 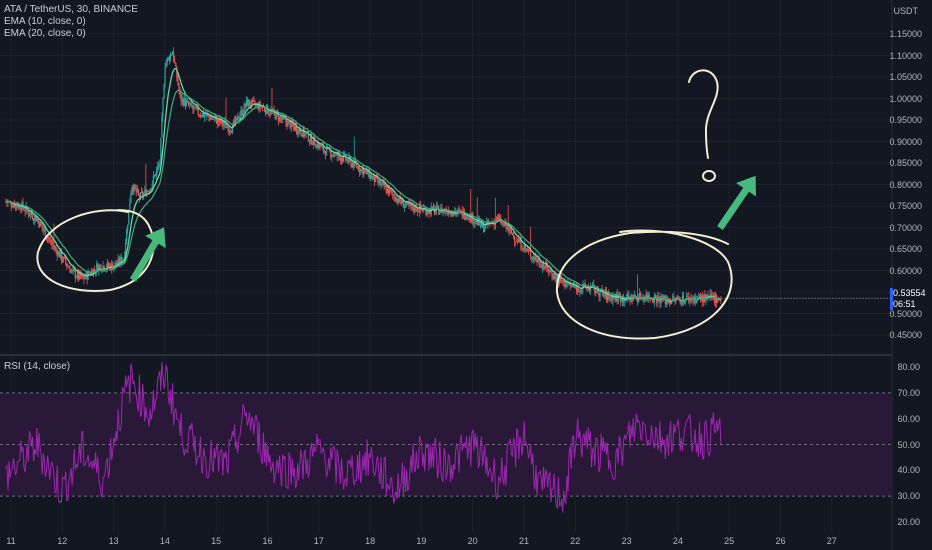 I want to click on symbol-legend: ATA / TetherUS, 30, BINANCE, so click(x=71, y=10).